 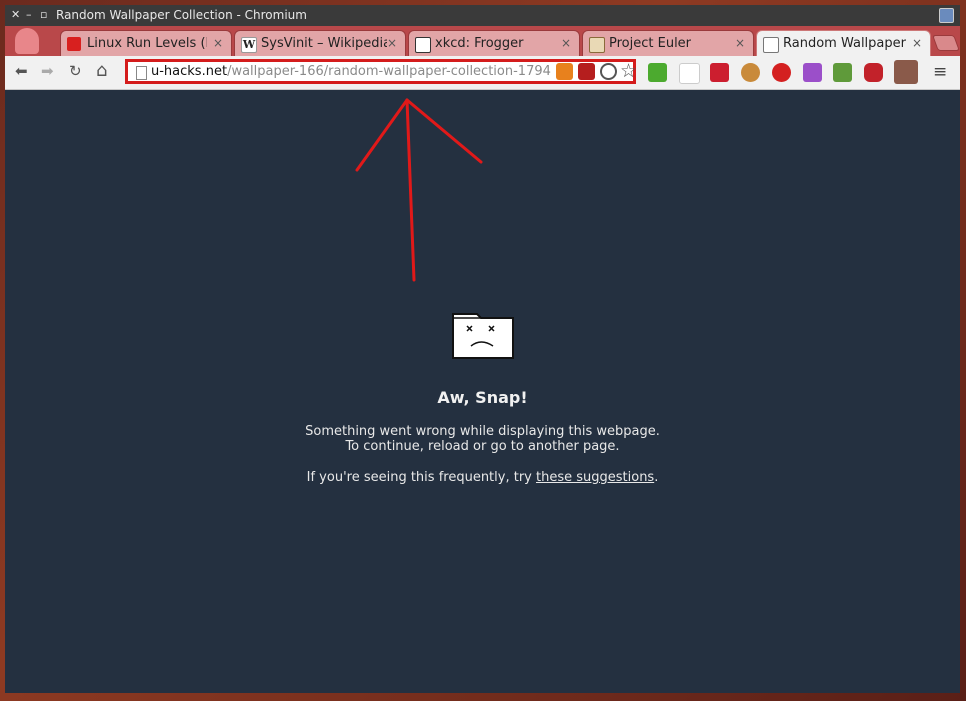 I want to click on profile-avatar-icon, so click(x=27, y=41).